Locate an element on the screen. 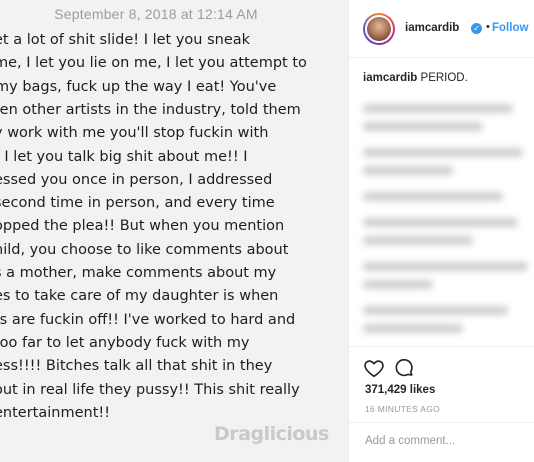 The height and width of the screenshot is (462, 534). note-line: hild, you choose to like comments about is located at coordinates (144, 249).